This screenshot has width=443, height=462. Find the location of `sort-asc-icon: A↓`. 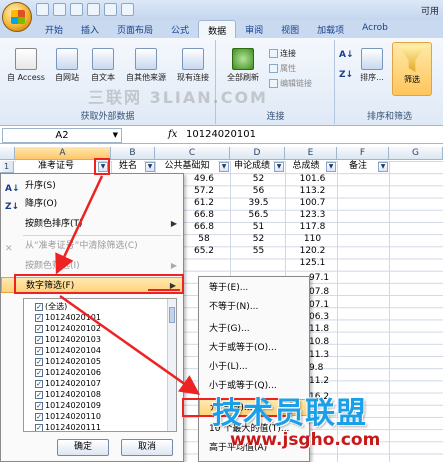

sort-asc-icon: A↓ is located at coordinates (346, 55).